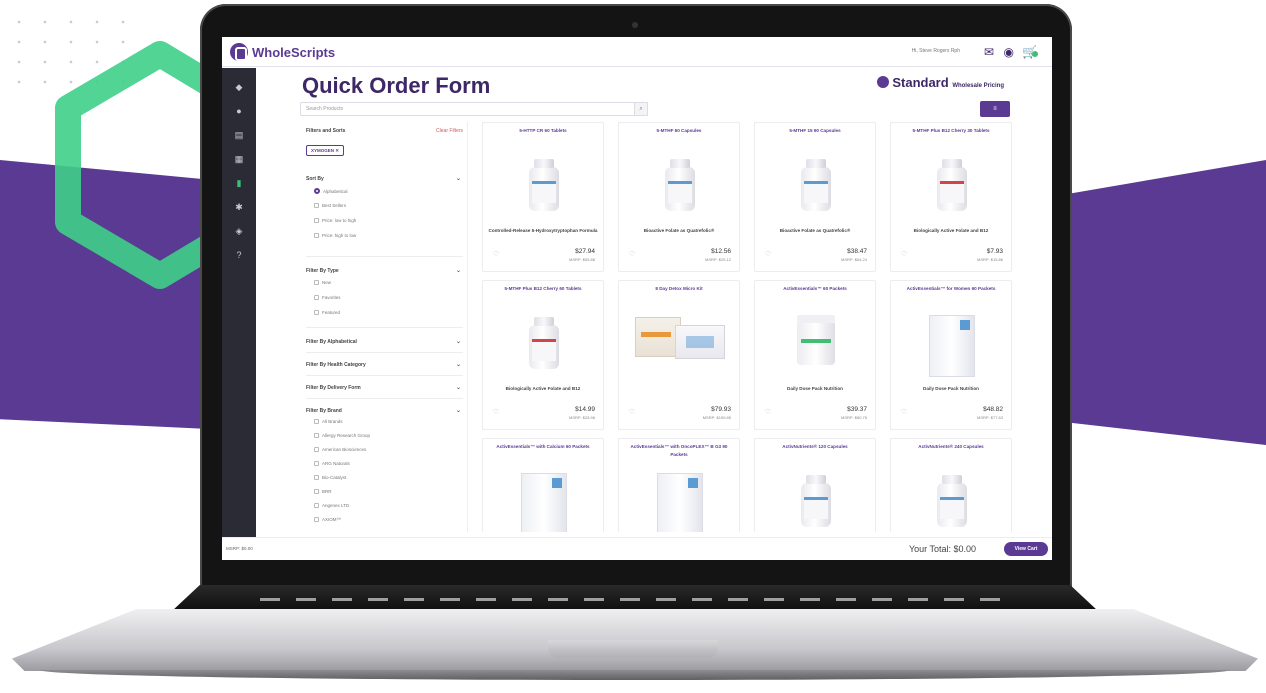 Image resolution: width=1266 pixels, height=693 pixels. I want to click on sort-option: Price: low to high, so click(335, 220).